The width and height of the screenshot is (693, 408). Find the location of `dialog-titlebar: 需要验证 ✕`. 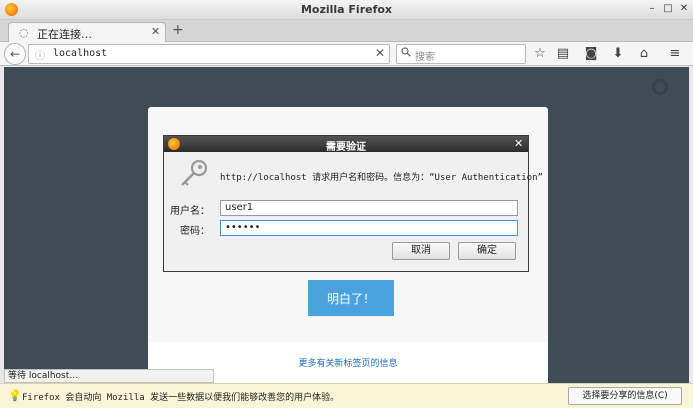

dialog-titlebar: 需要验证 ✕ is located at coordinates (346, 144).